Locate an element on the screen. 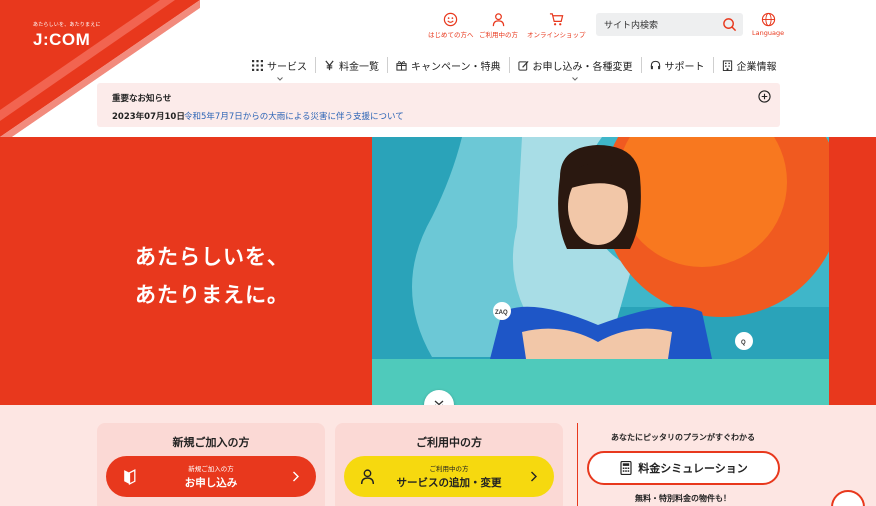 The image size is (876, 506). nav-item-services: サービス is located at coordinates (279, 69).